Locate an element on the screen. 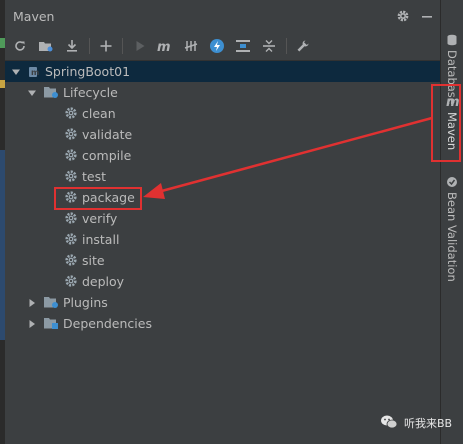  dependencies-folder-icon is located at coordinates (50, 323).